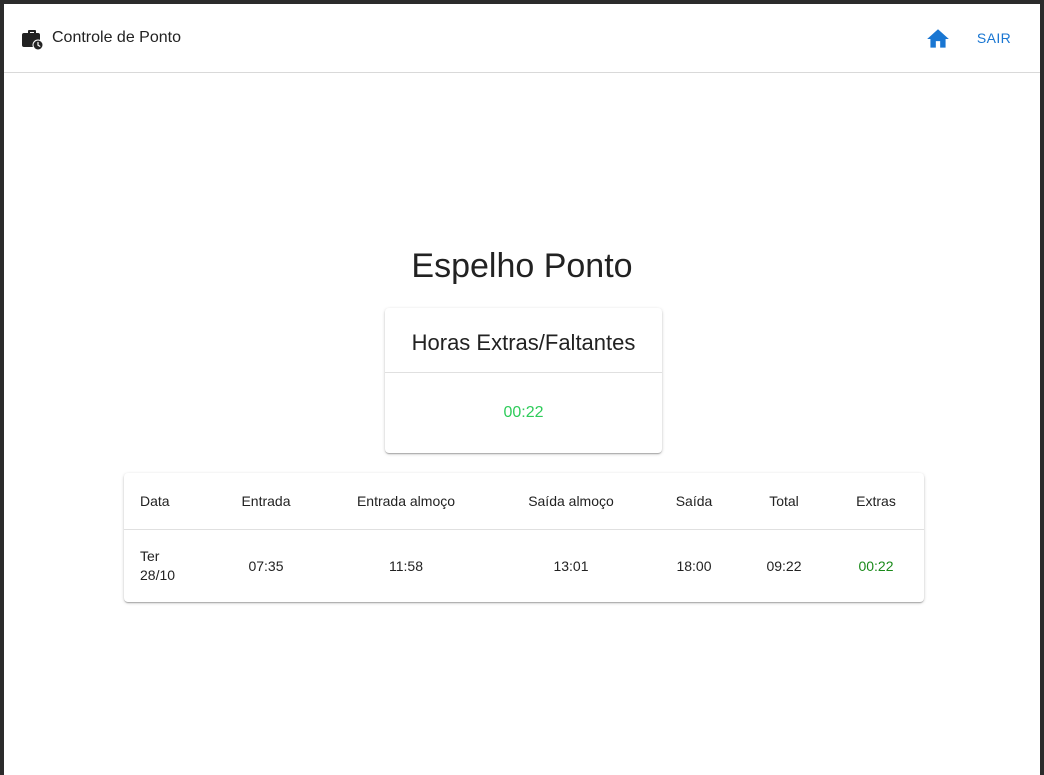 The width and height of the screenshot is (1044, 775). What do you see at coordinates (523, 380) in the screenshot?
I see `overtime-summary-card: Horas Extras/Faltantes 00:22` at bounding box center [523, 380].